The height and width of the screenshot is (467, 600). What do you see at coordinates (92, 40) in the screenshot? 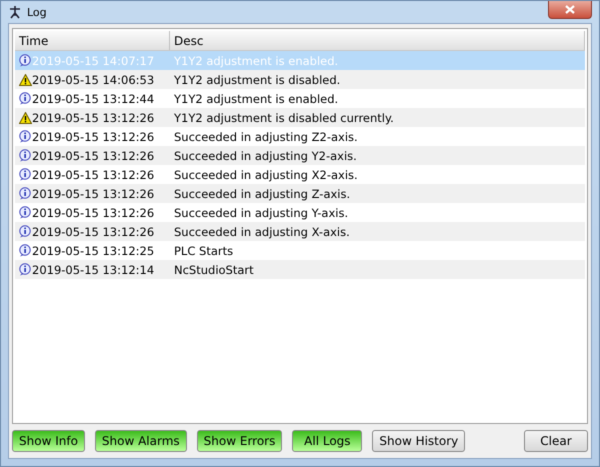
I see `column-header: Time` at bounding box center [92, 40].